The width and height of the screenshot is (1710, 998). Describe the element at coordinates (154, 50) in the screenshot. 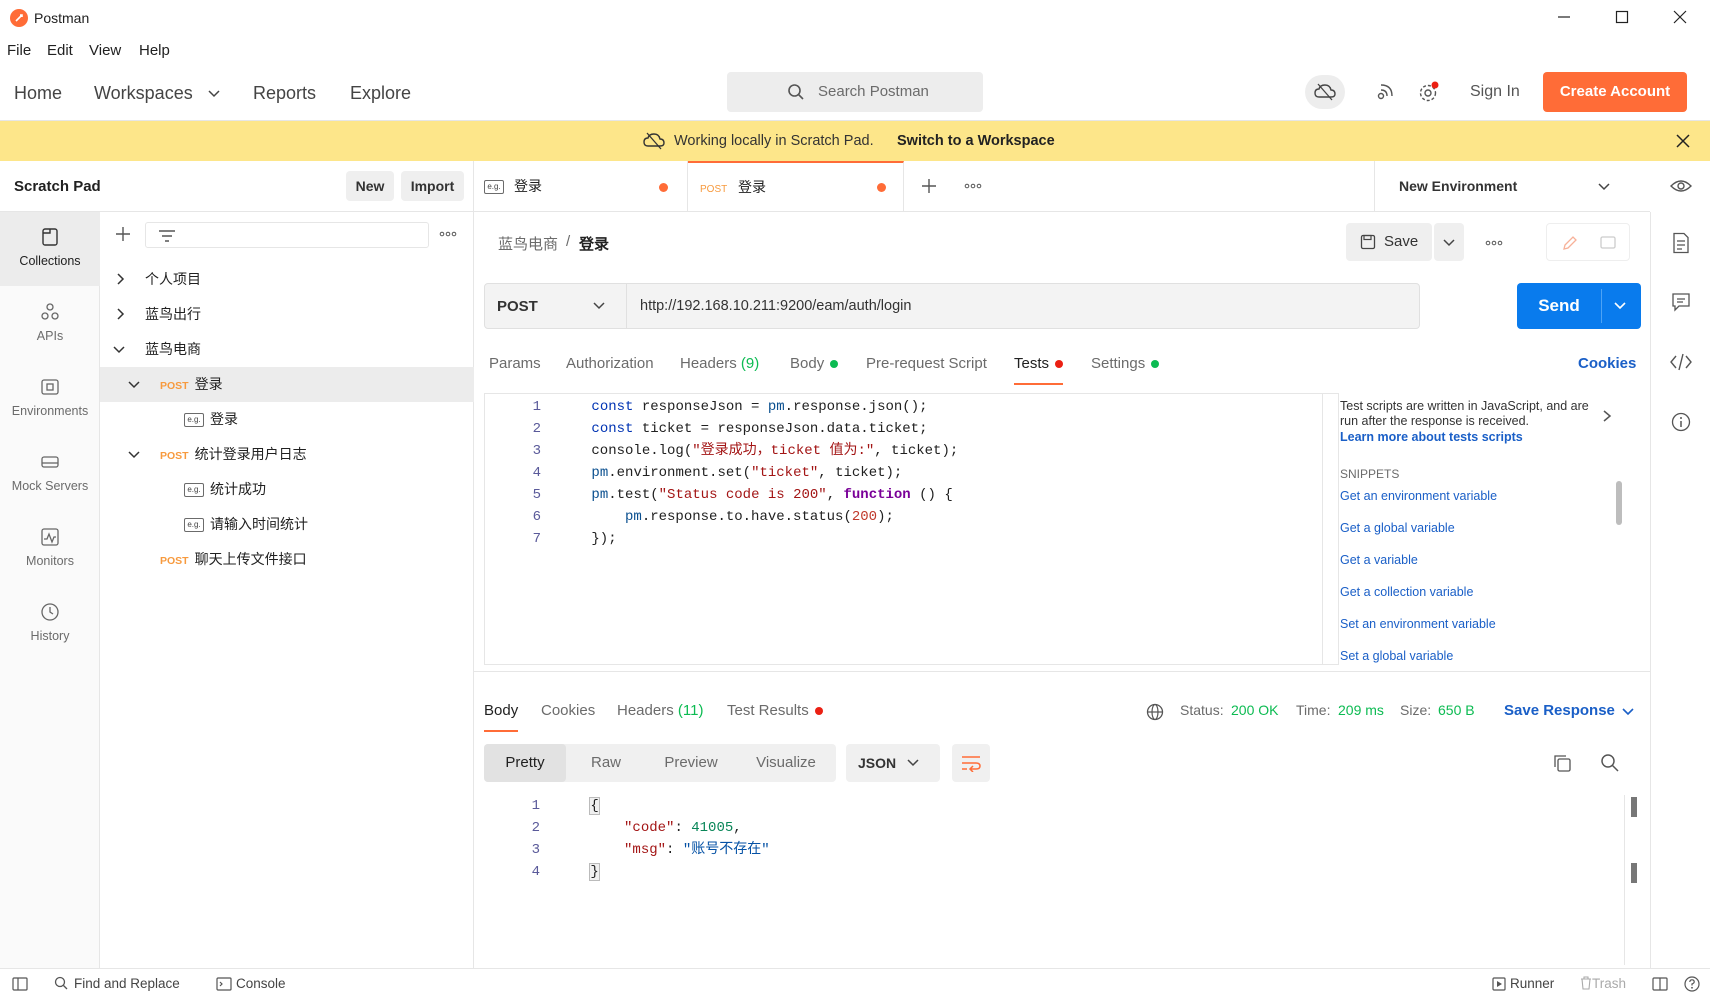

I see `menu-help: Help` at that location.